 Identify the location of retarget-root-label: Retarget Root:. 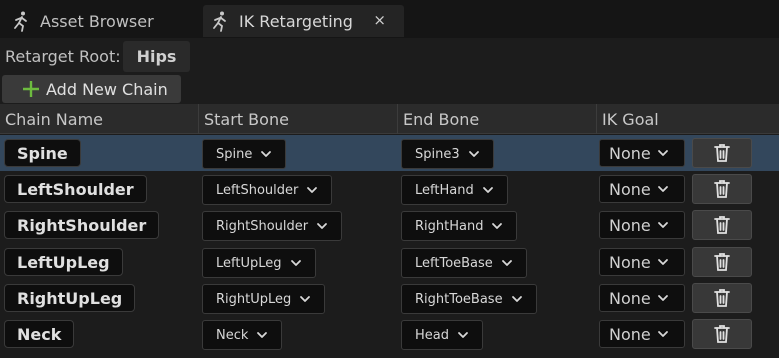
(63, 56).